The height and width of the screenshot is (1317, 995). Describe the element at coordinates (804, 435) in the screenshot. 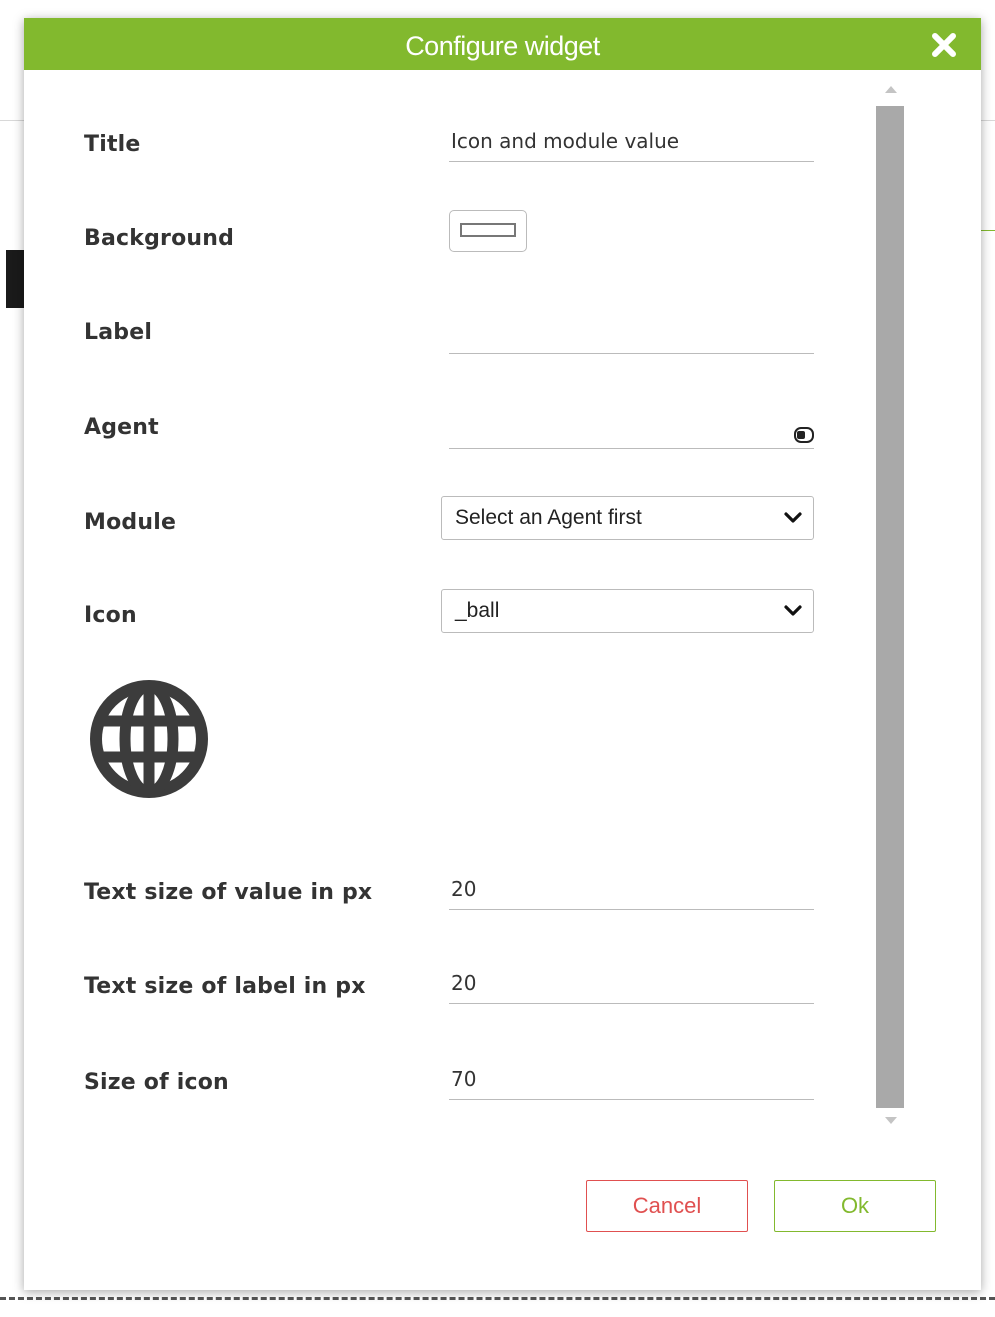

I see `agent-lookup-icon` at that location.